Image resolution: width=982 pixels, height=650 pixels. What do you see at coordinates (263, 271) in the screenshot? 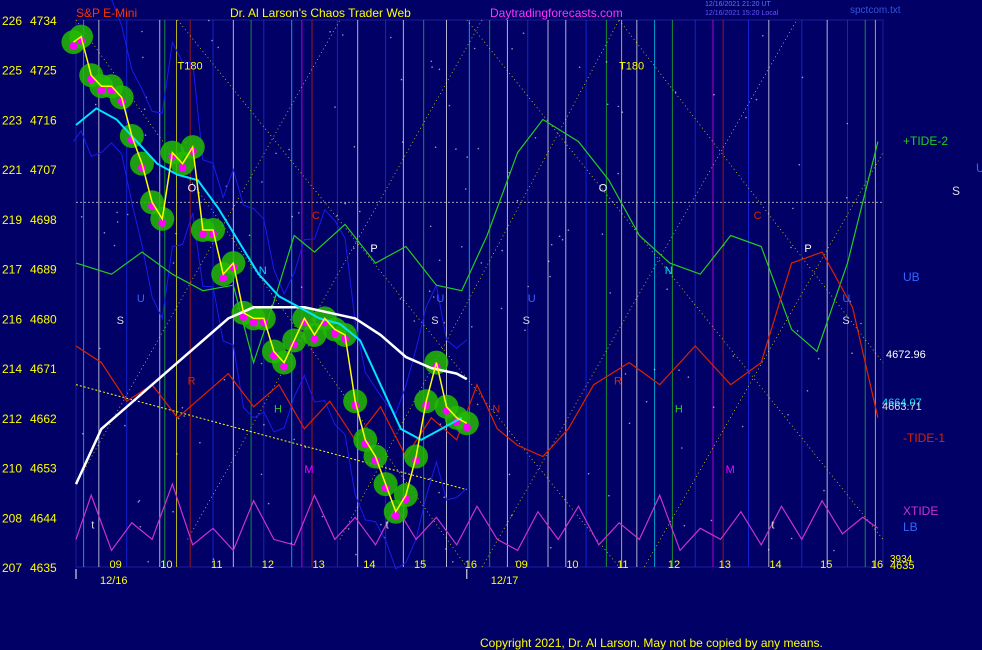
I see `annotation-label: N` at bounding box center [263, 271].